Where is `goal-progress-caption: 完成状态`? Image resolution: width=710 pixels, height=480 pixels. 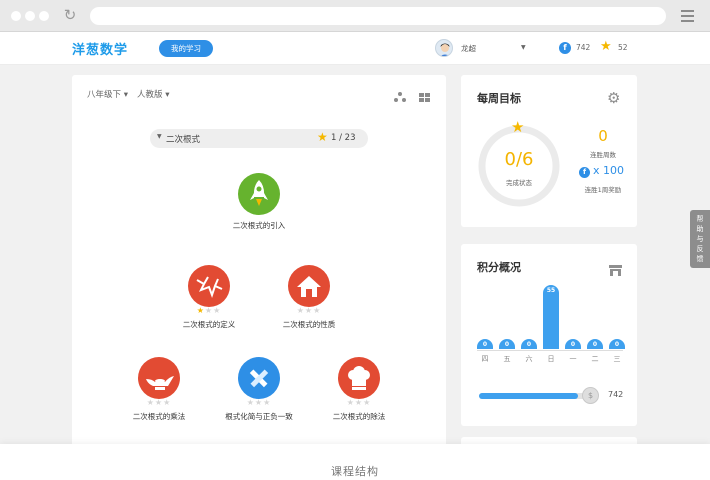
goal-progress-caption: 完成状态 is located at coordinates (519, 183).